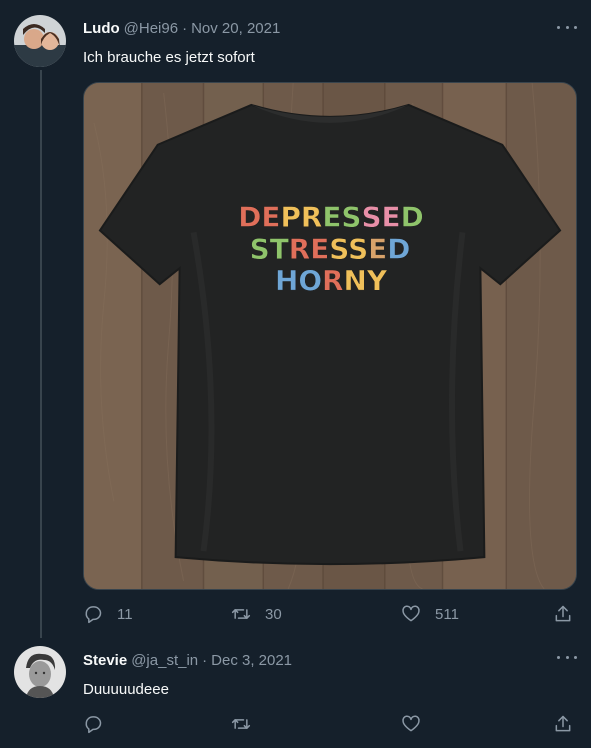 This screenshot has width=591, height=748. What do you see at coordinates (430, 614) in the screenshot?
I see `like-button: 511` at bounding box center [430, 614].